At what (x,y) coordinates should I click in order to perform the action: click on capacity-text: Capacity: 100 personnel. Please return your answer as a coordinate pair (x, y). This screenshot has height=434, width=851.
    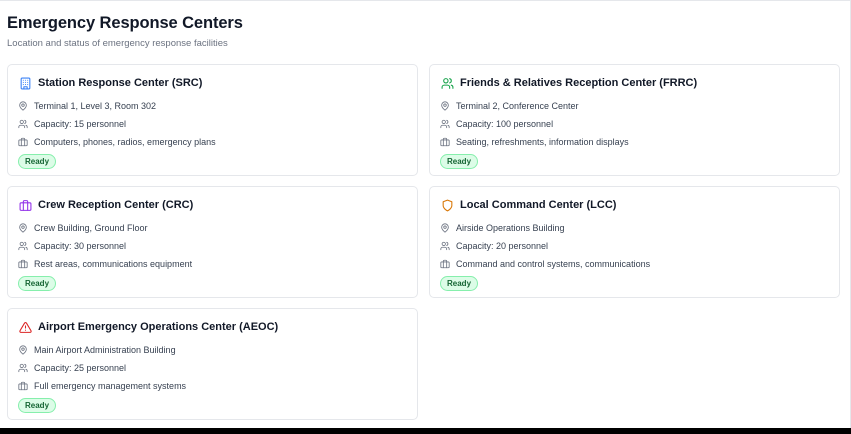
    Looking at the image, I should click on (505, 124).